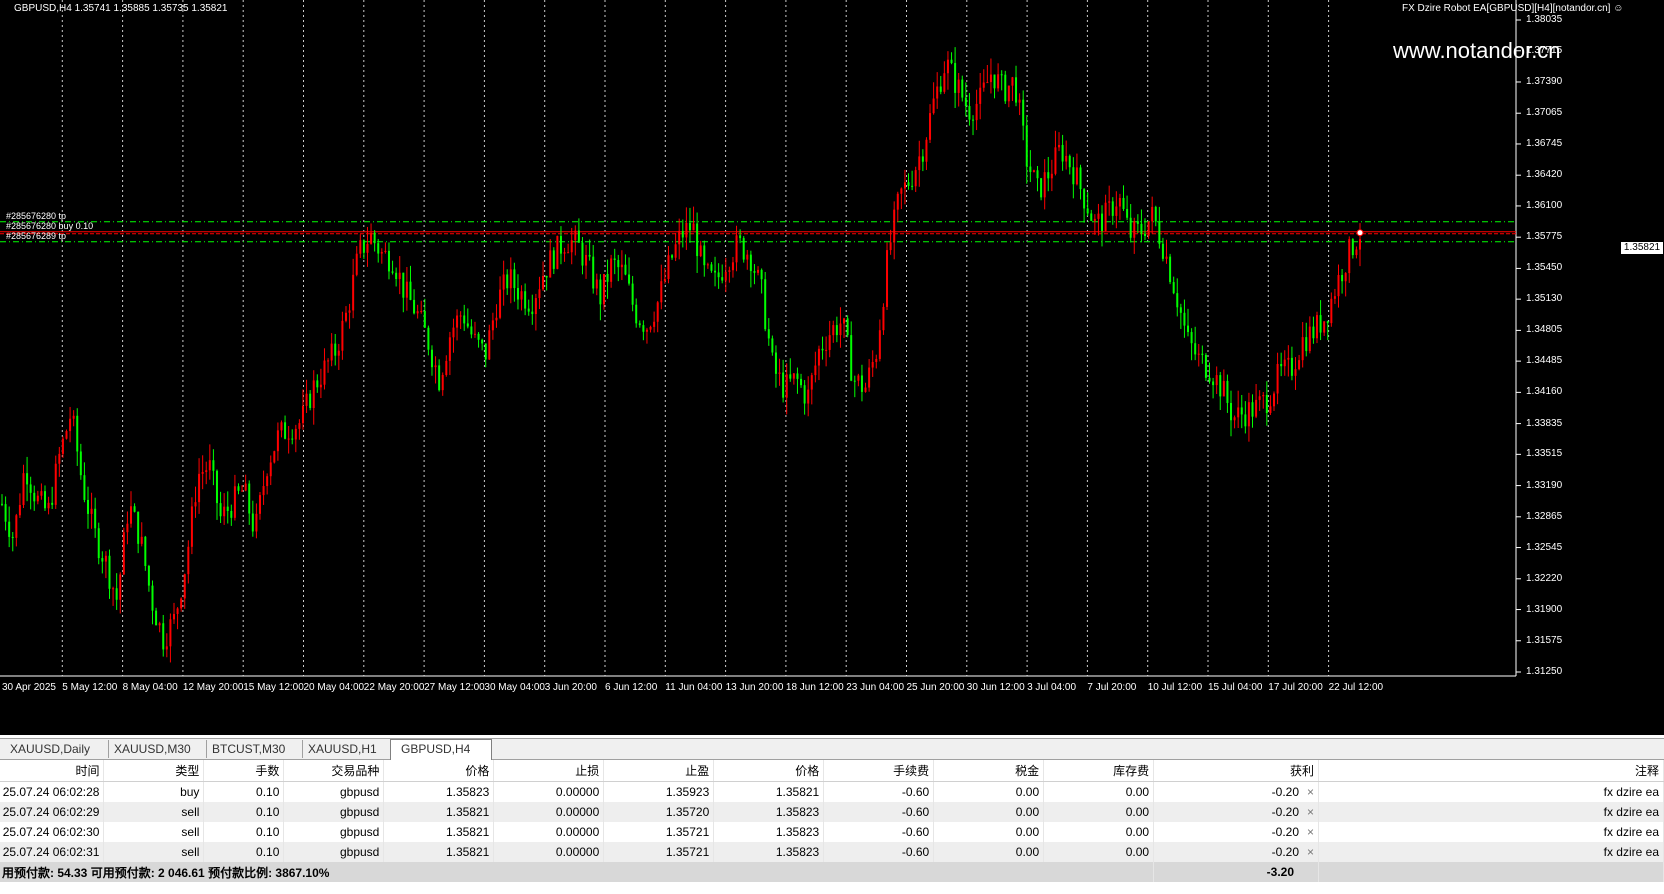 The height and width of the screenshot is (894, 1664). What do you see at coordinates (1544, 299) in the screenshot?
I see `price-tick-label: 1.35130` at bounding box center [1544, 299].